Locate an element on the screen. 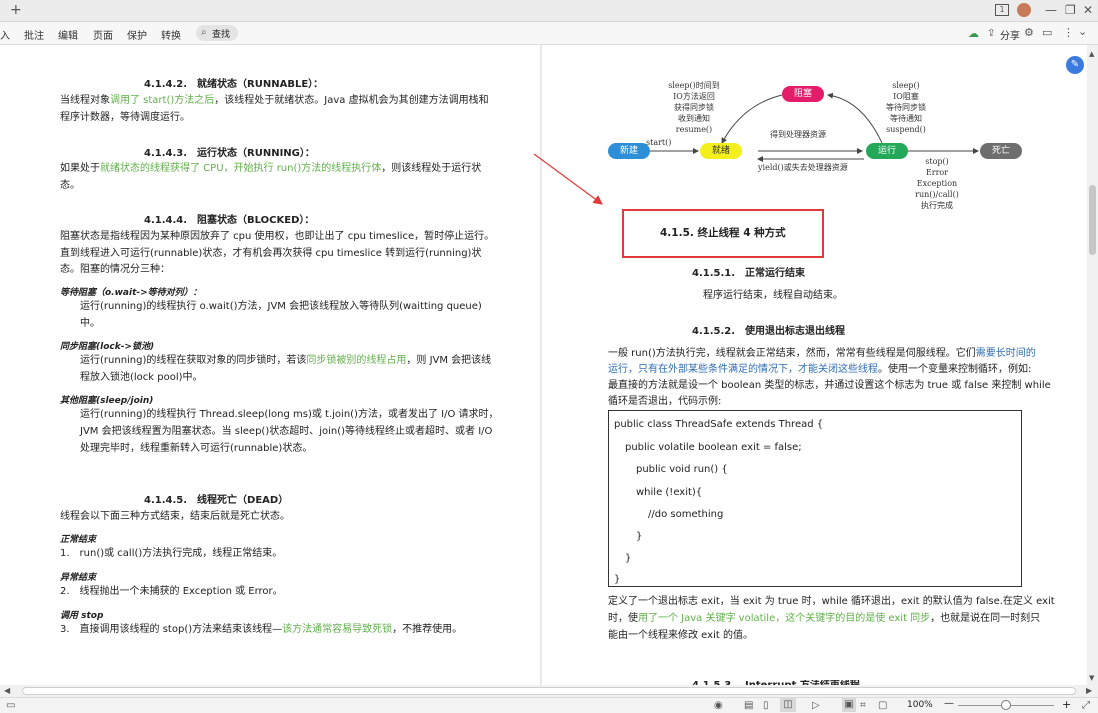 Image resolution: width=1098 pixels, height=713 pixels. label-stop-notes: stop() Error Exception run()/call() 执行完成 is located at coordinates (937, 183).